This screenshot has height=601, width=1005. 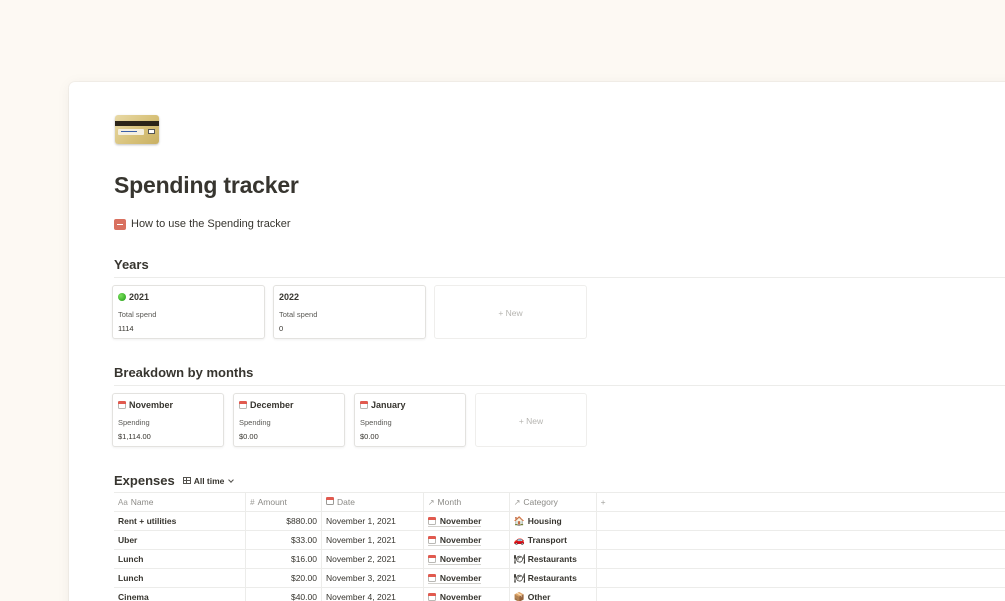 What do you see at coordinates (519, 520) in the screenshot?
I see `category-icon: 🏠` at bounding box center [519, 520].